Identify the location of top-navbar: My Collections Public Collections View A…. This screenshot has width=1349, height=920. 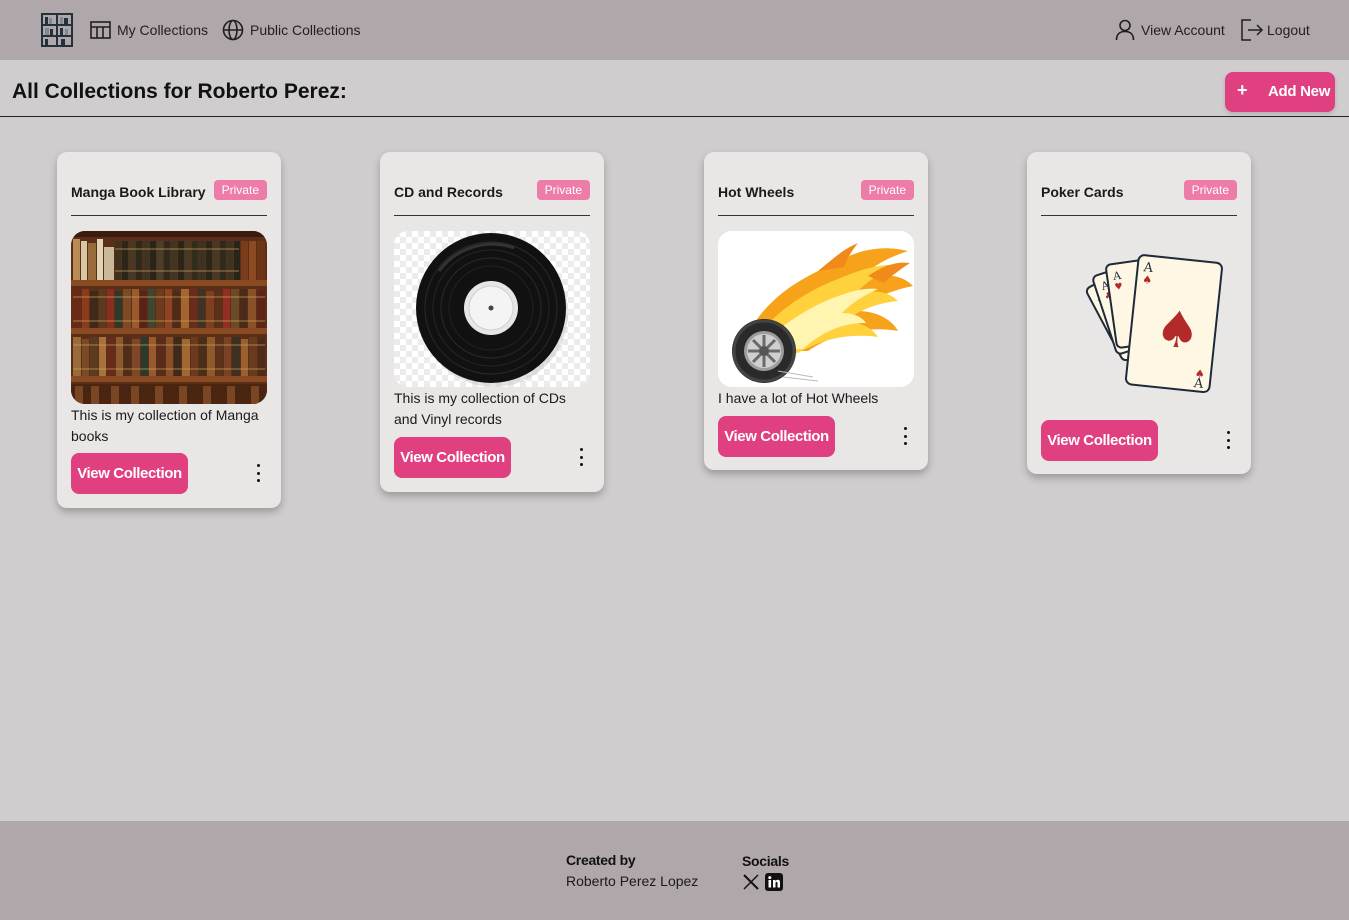
(674, 30).